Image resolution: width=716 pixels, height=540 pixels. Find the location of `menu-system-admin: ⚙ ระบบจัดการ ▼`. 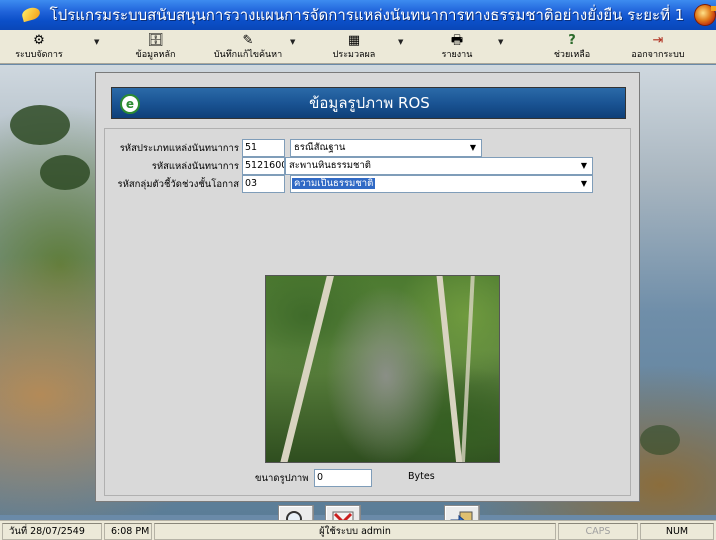

menu-system-admin: ⚙ ระบบจัดการ ▼ is located at coordinates (49, 47).